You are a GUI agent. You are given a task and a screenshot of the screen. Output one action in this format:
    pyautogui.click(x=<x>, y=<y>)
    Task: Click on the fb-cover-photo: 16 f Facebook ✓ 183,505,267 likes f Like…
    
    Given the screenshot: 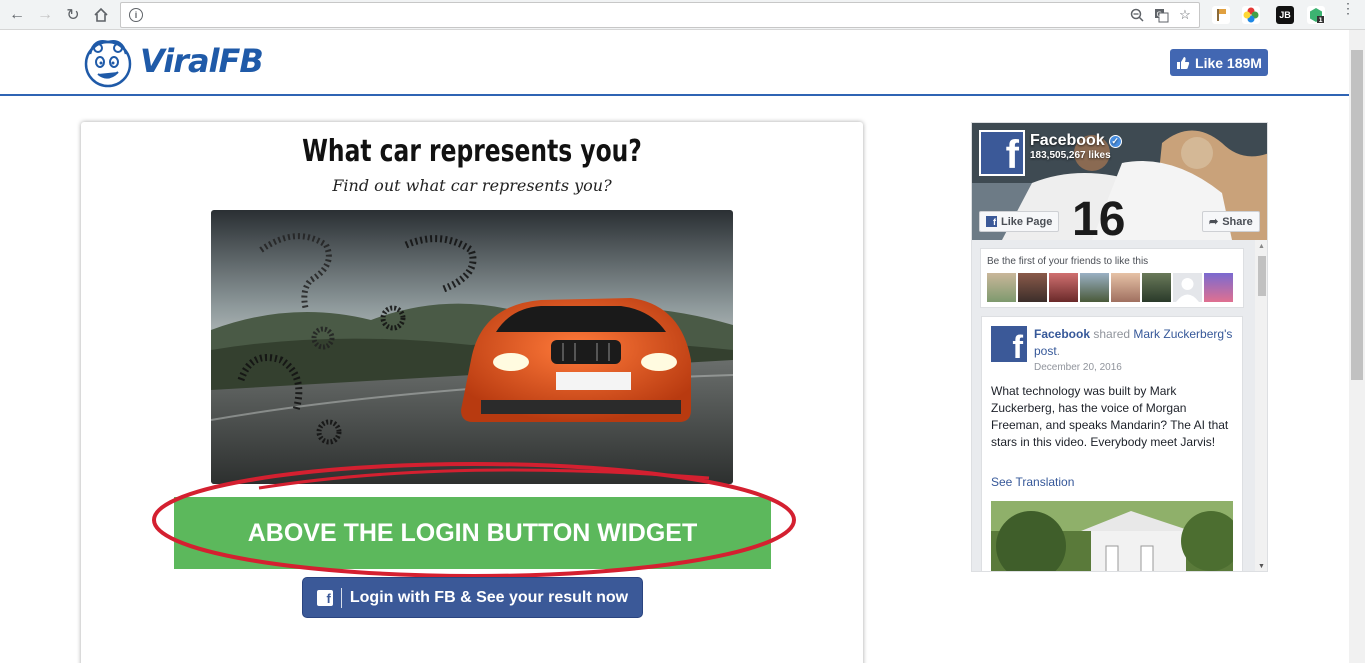 What is the action you would take?
    pyautogui.click(x=1119, y=181)
    